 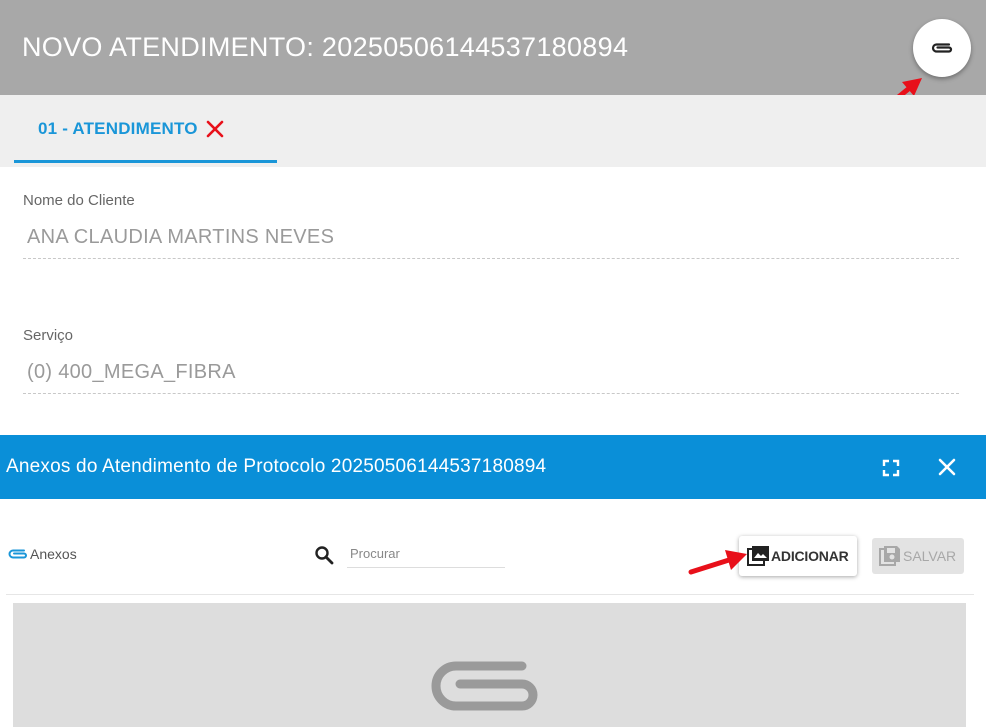 What do you see at coordinates (493, 429) in the screenshot?
I see `separator` at bounding box center [493, 429].